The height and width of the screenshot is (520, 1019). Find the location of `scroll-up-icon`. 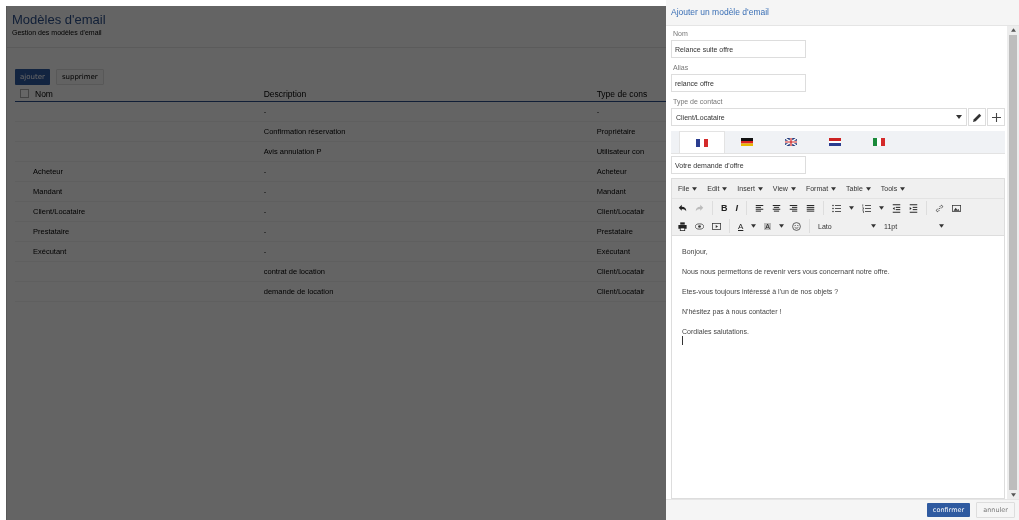

scroll-up-icon is located at coordinates (1013, 30).